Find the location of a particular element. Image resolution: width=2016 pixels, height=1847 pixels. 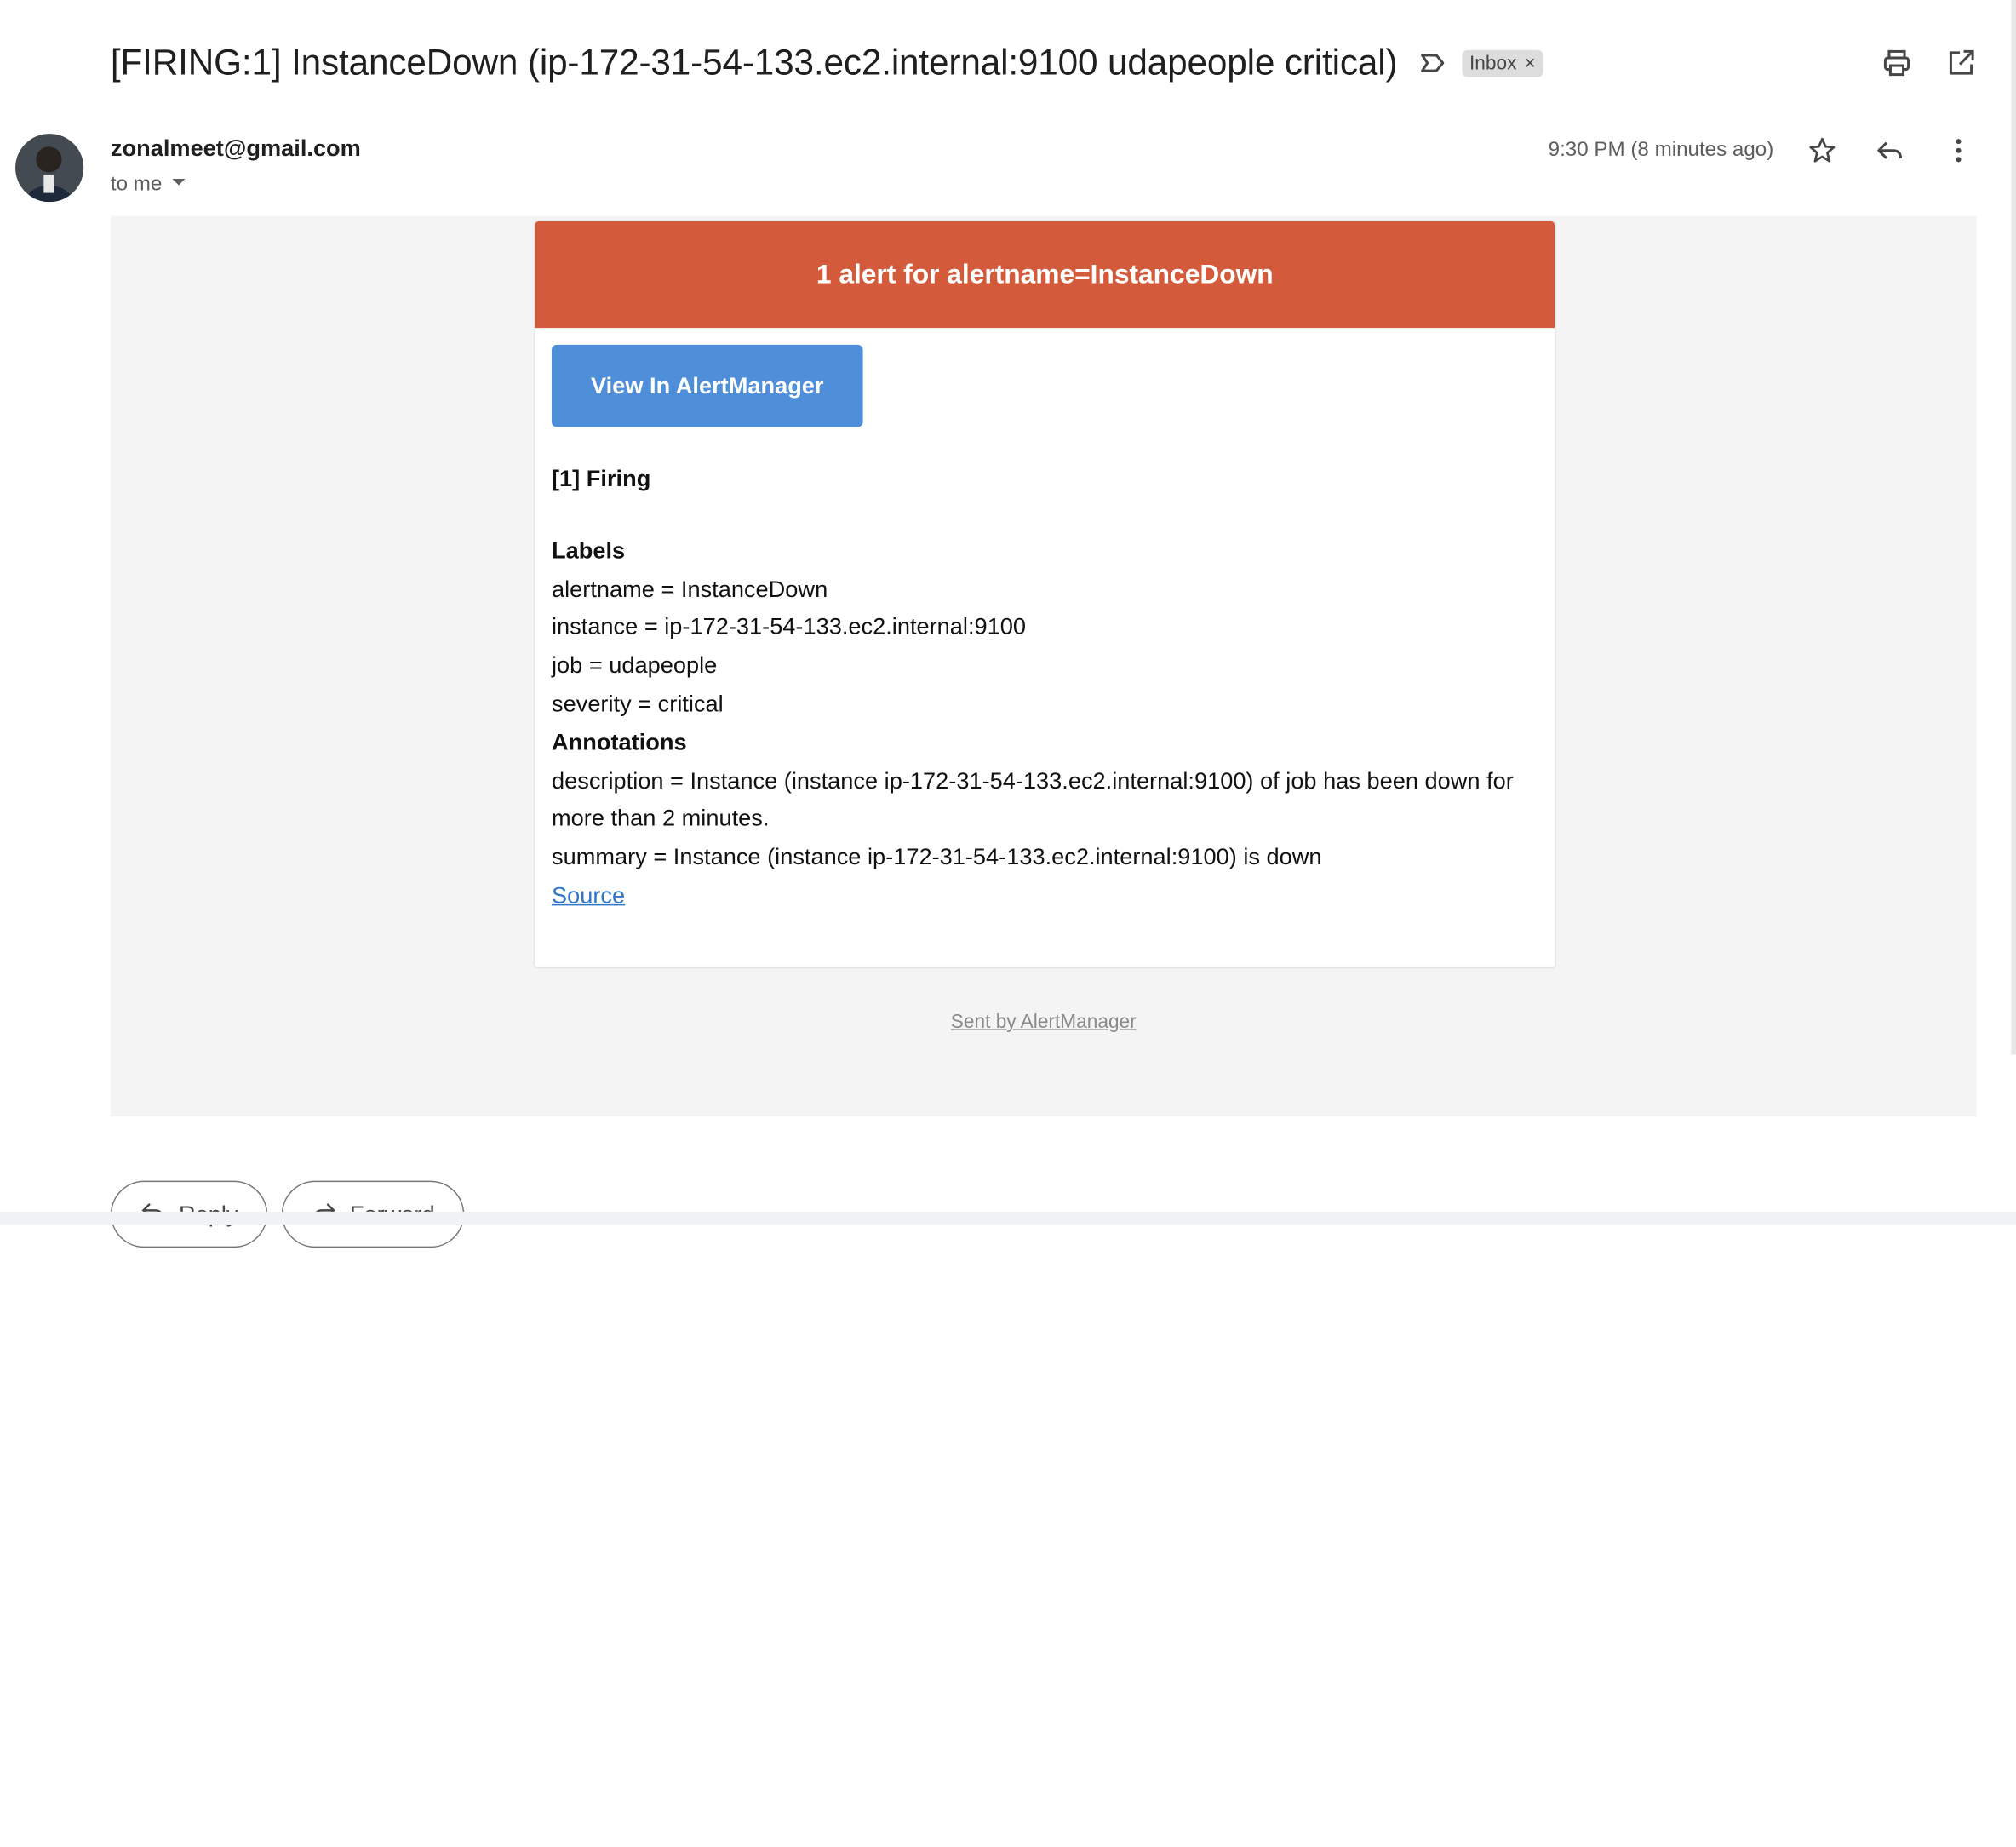

sender-email: zonalmeet@gmail.com is located at coordinates (236, 148).